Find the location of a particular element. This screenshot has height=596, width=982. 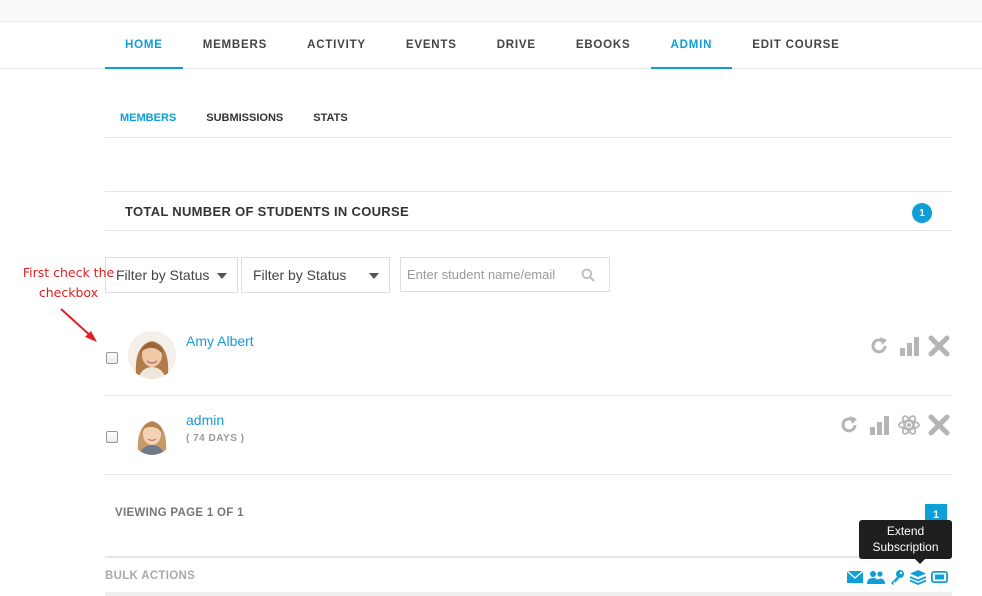

tab-activity: ACTIVITY is located at coordinates (336, 45).